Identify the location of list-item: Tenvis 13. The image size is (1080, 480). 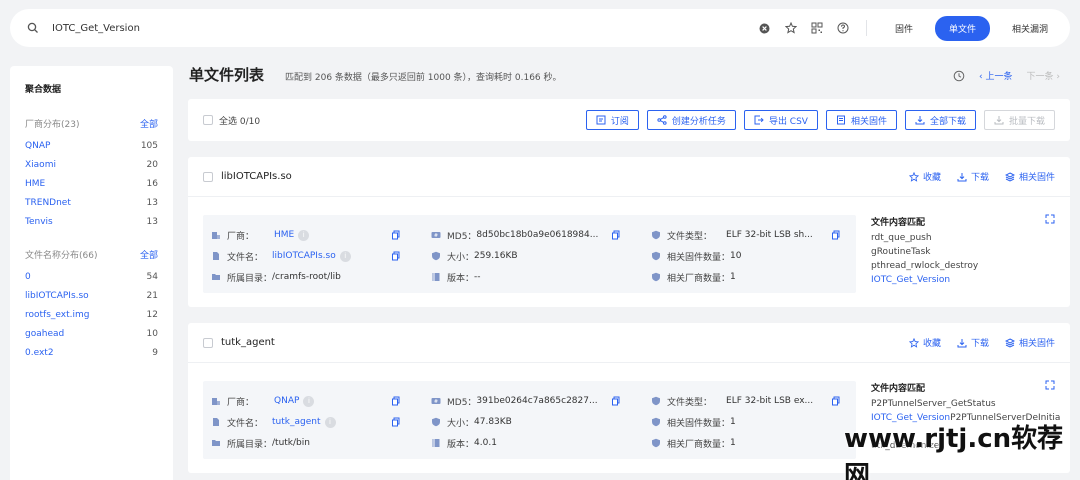
(91, 226).